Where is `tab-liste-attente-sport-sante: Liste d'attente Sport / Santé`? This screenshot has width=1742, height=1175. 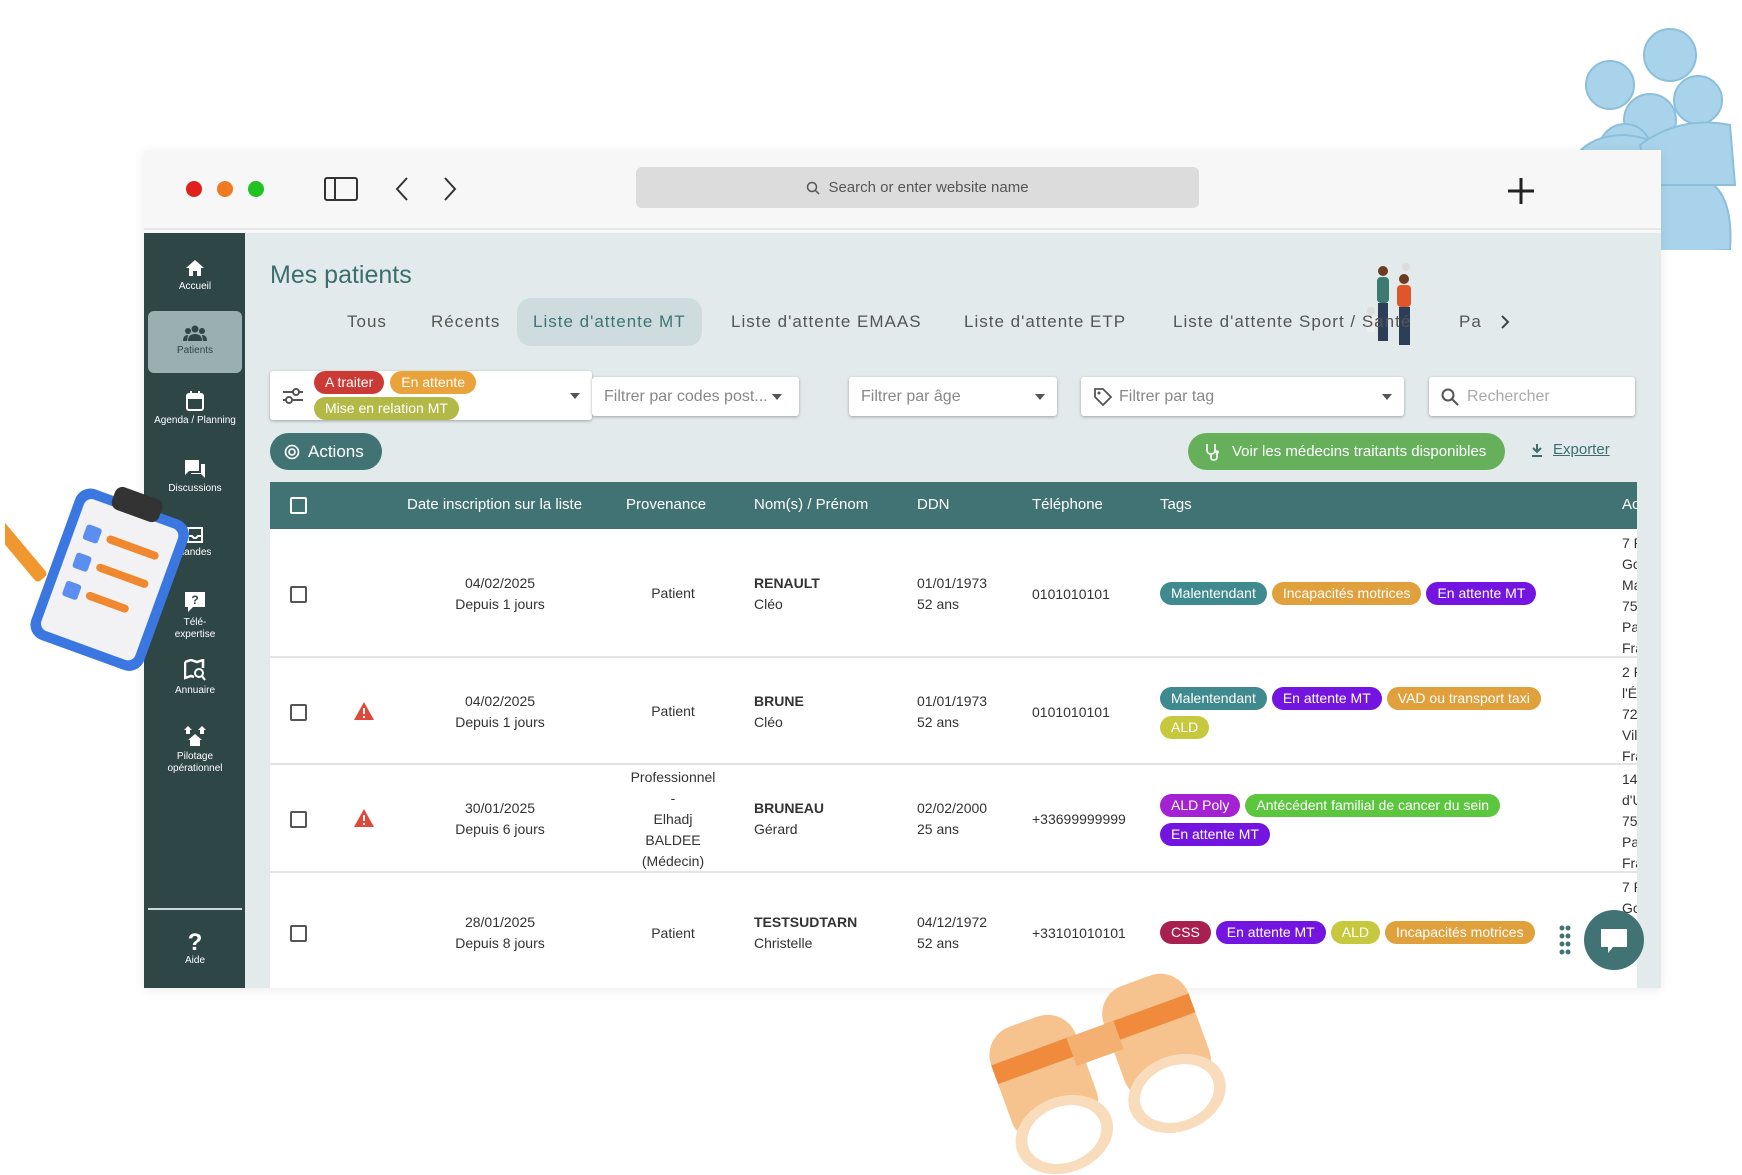
tab-liste-attente-sport-sante: Liste d'attente Sport / Santé is located at coordinates (1292, 322).